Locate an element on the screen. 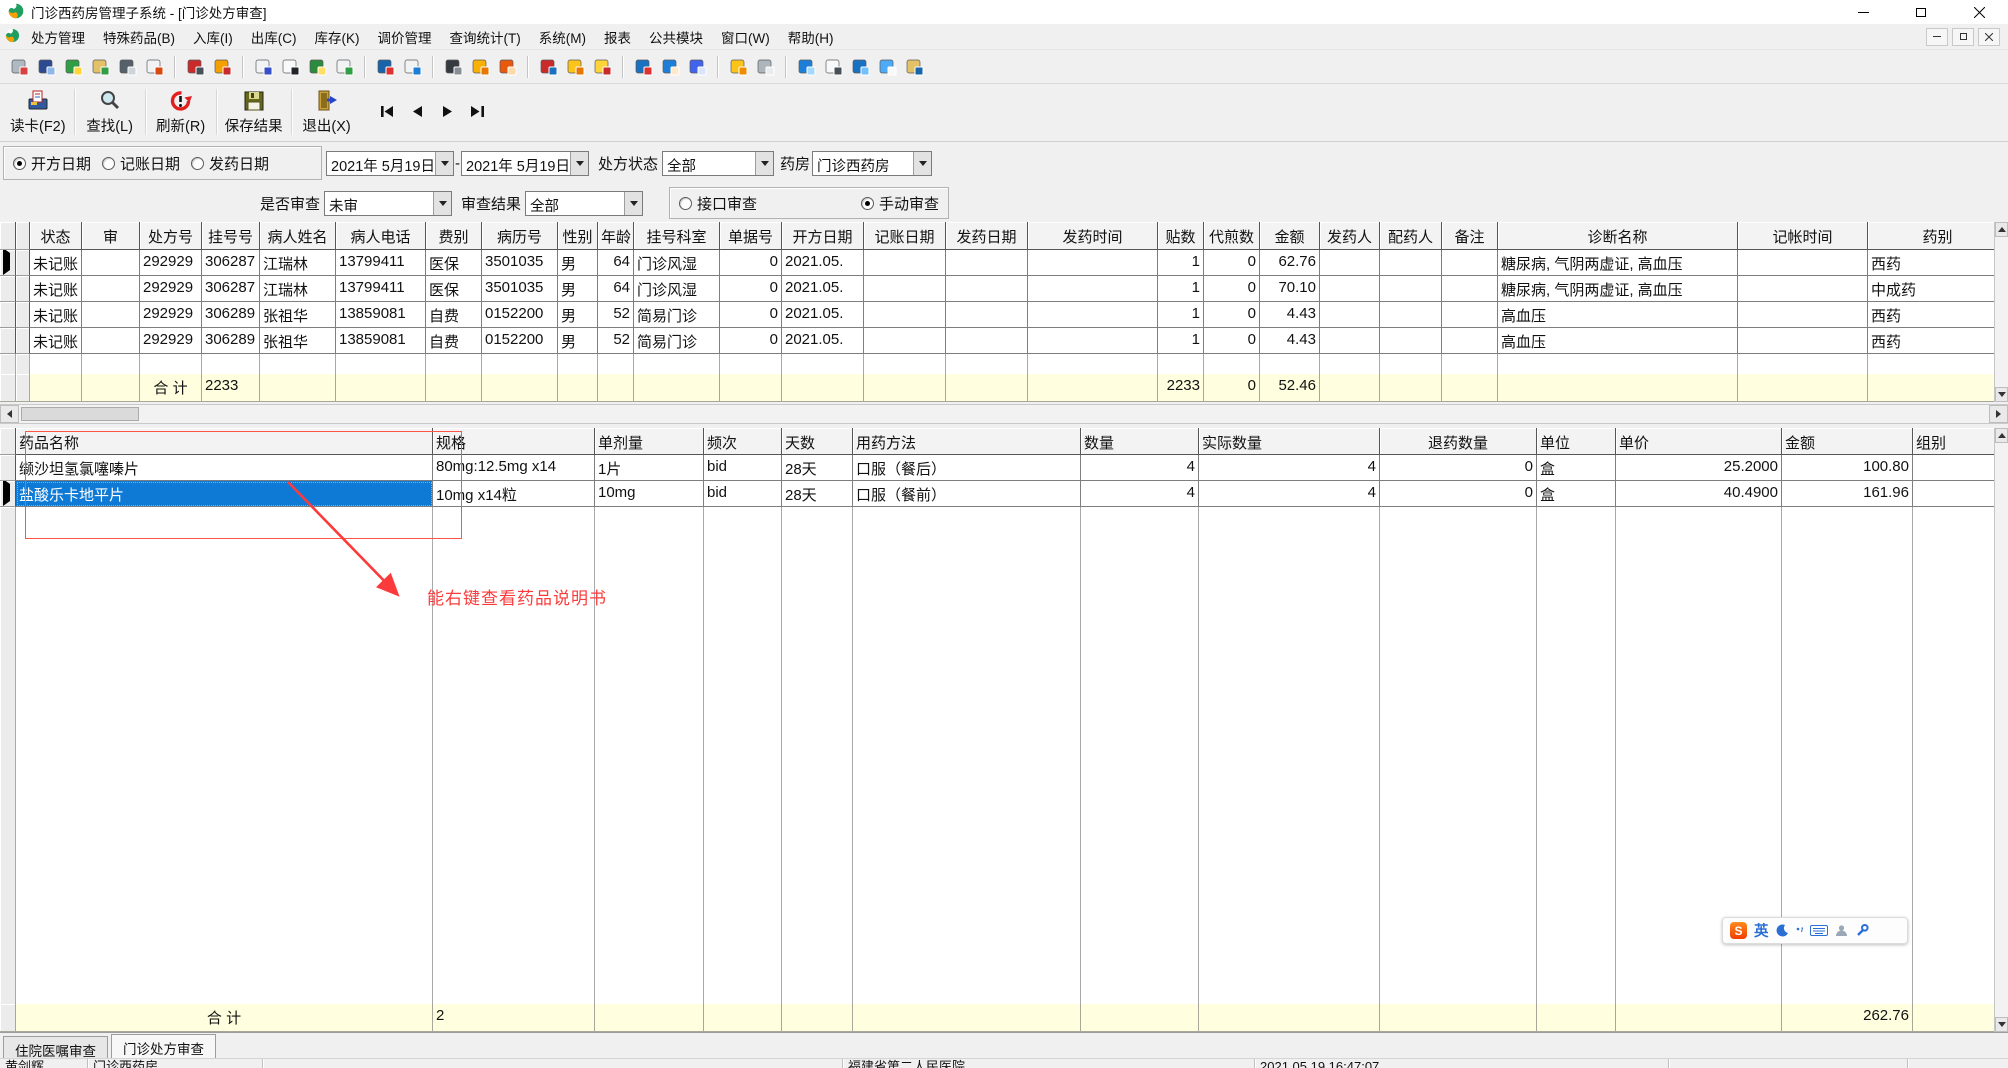 Image resolution: width=2008 pixels, height=1068 pixels. column-header: 单剂量 is located at coordinates (649, 441).